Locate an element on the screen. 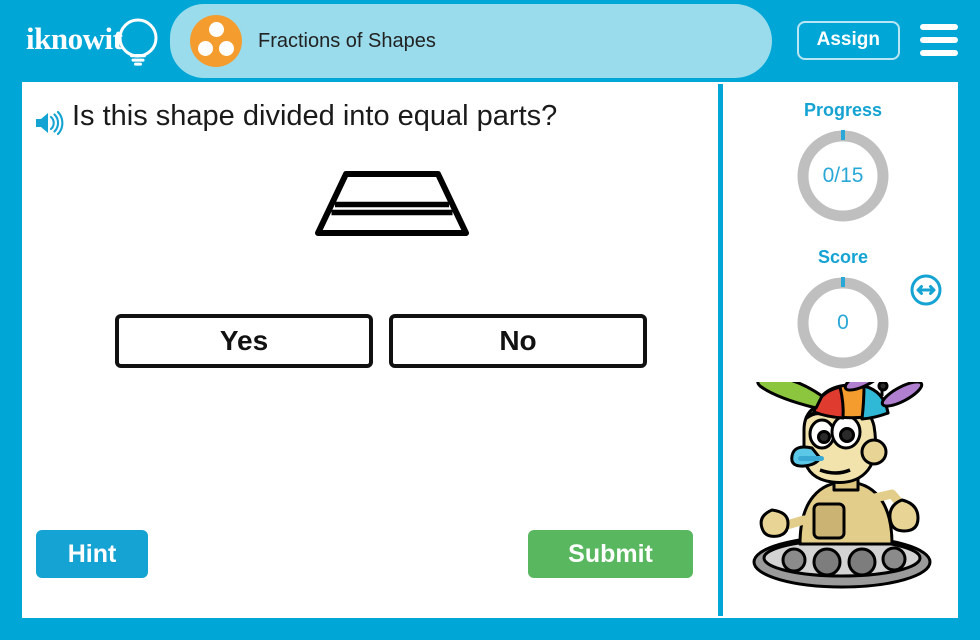 The image size is (980, 640). question-text: Is this shape divided into equal parts? is located at coordinates (315, 116).